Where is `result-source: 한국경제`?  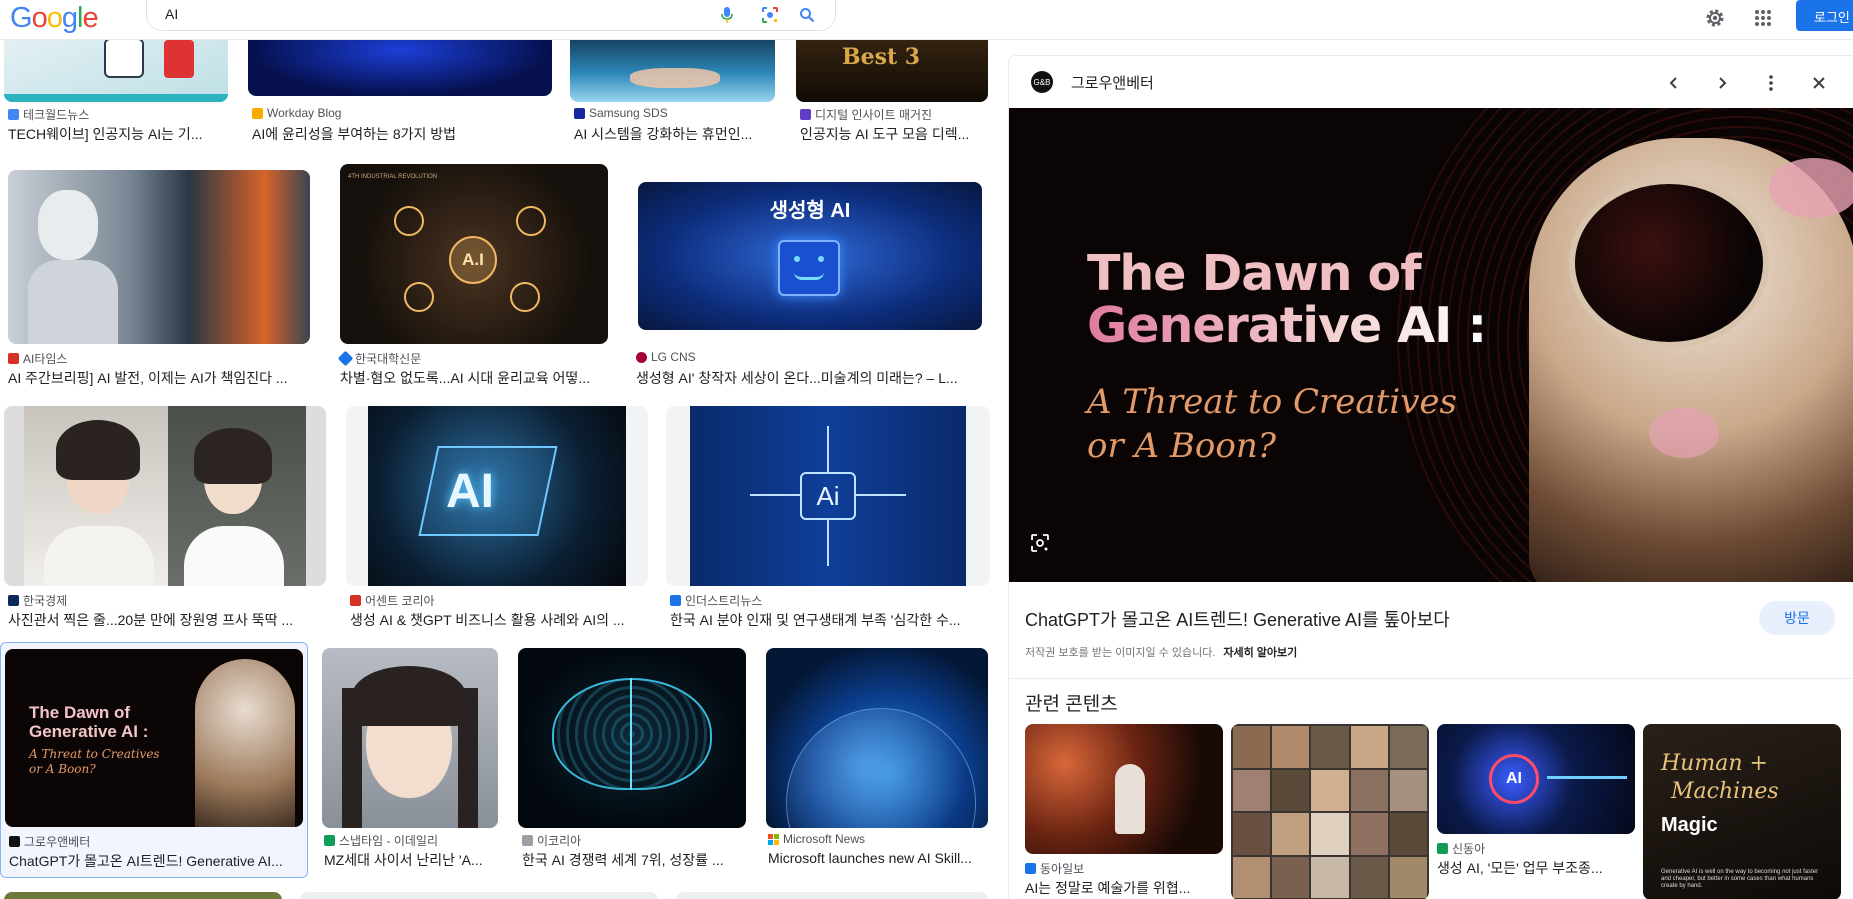 result-source: 한국경제 is located at coordinates (45, 601).